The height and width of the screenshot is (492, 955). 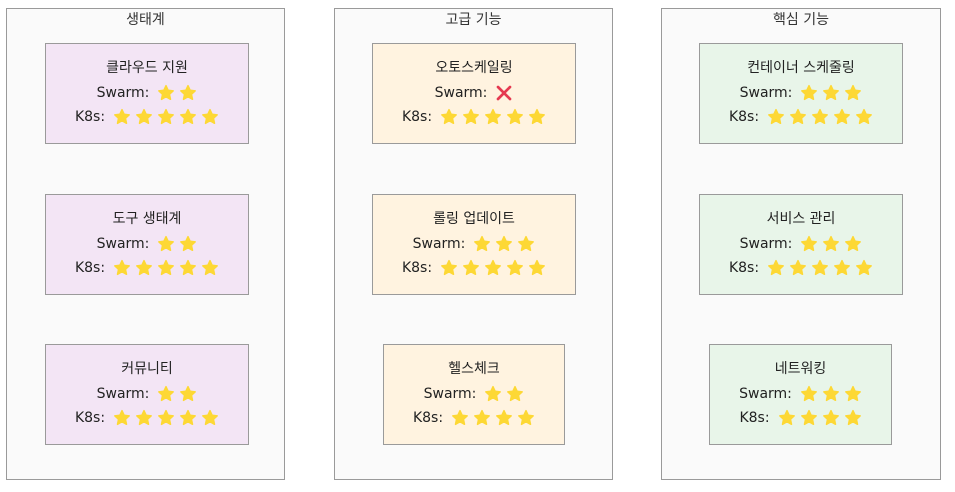 What do you see at coordinates (474, 219) in the screenshot?
I see `feature-title: 롤링 업데이트` at bounding box center [474, 219].